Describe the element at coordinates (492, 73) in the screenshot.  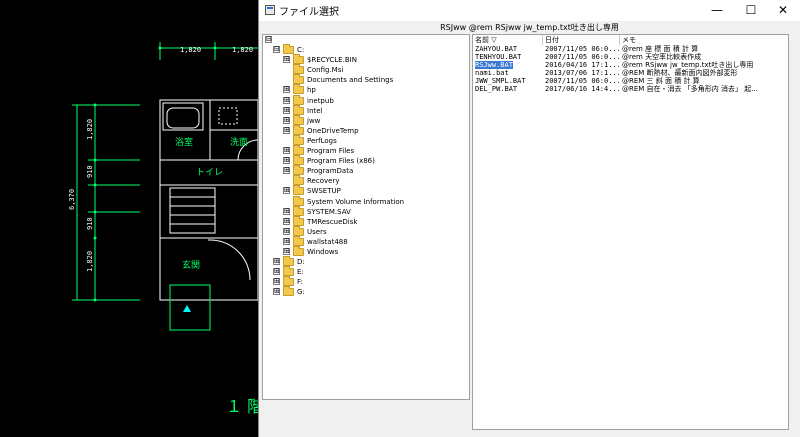
I see `file-name: nami.bat` at that location.